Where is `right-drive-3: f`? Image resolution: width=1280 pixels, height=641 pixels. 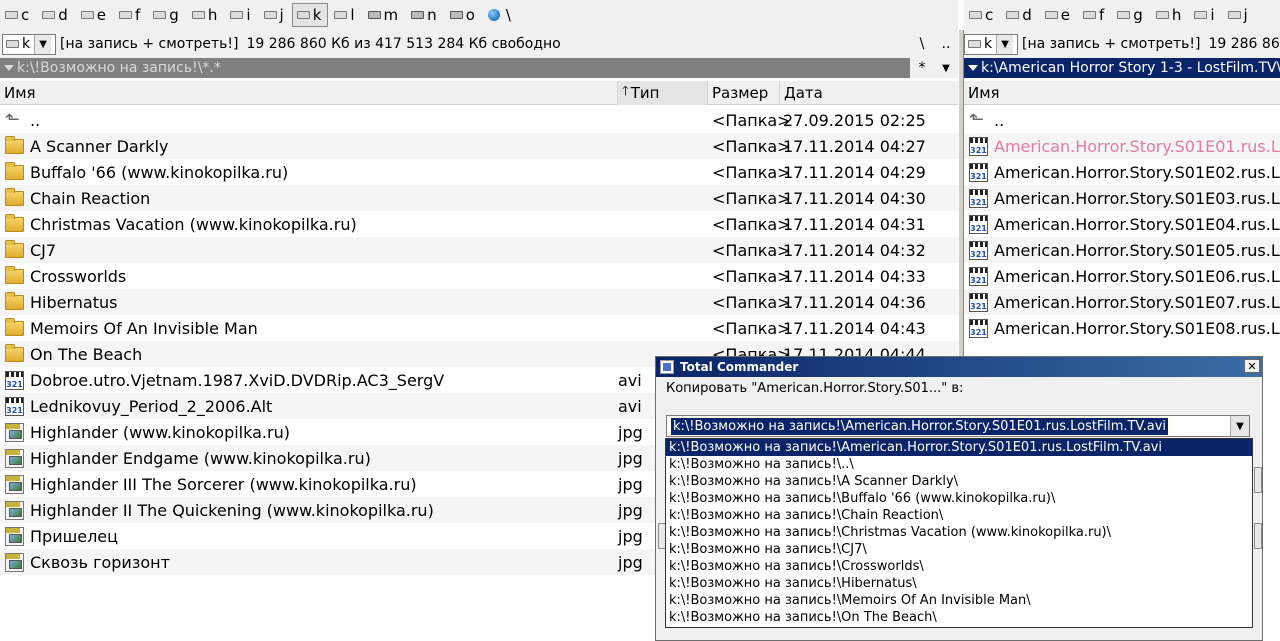 right-drive-3: f is located at coordinates (1094, 15).